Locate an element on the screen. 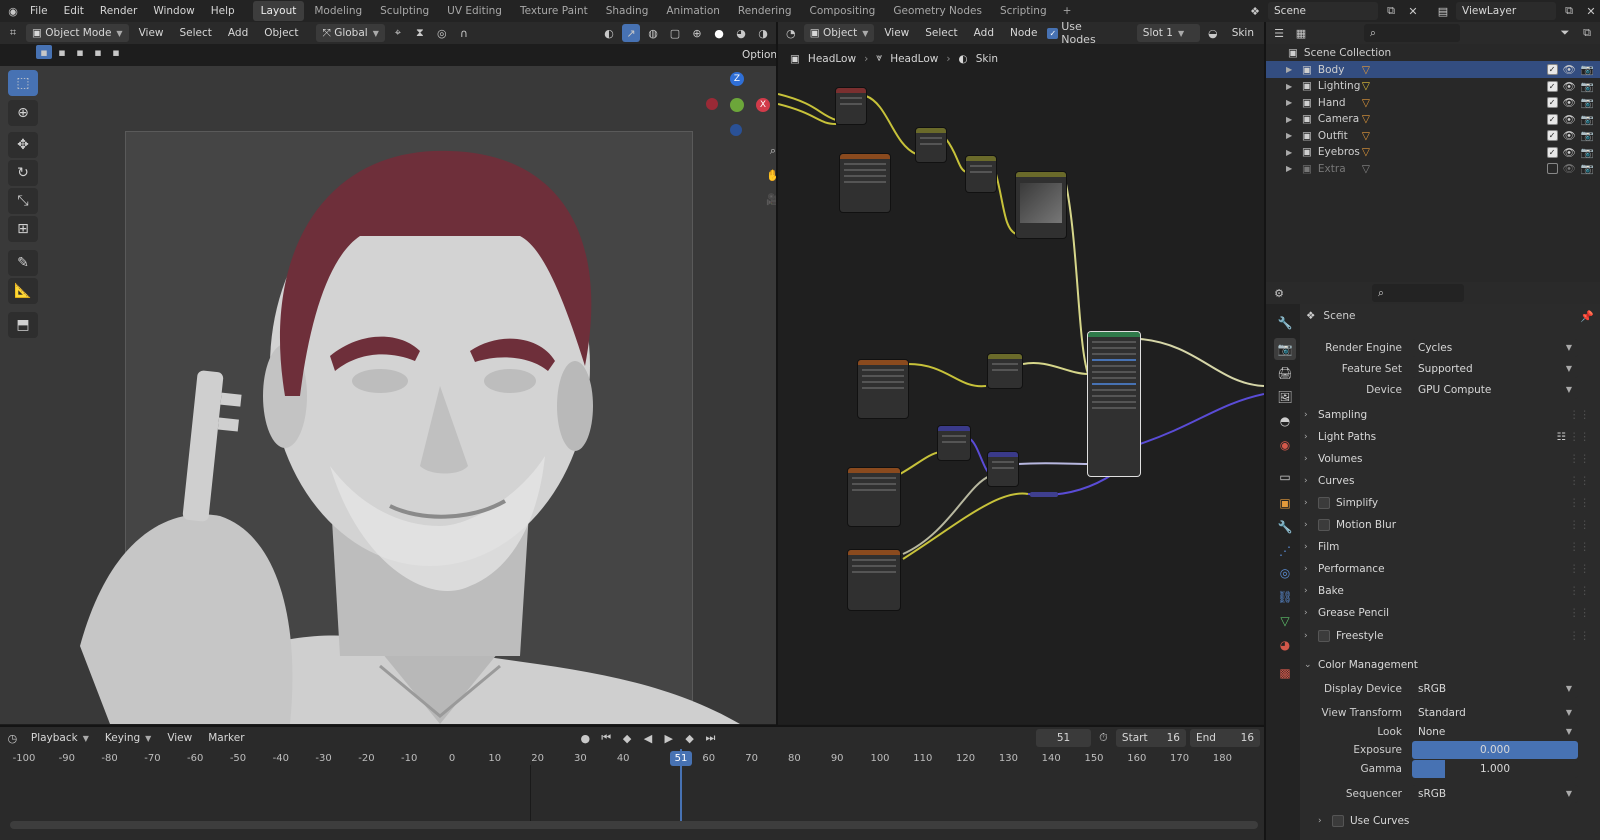  add-workspace-button: + is located at coordinates (1067, 11).